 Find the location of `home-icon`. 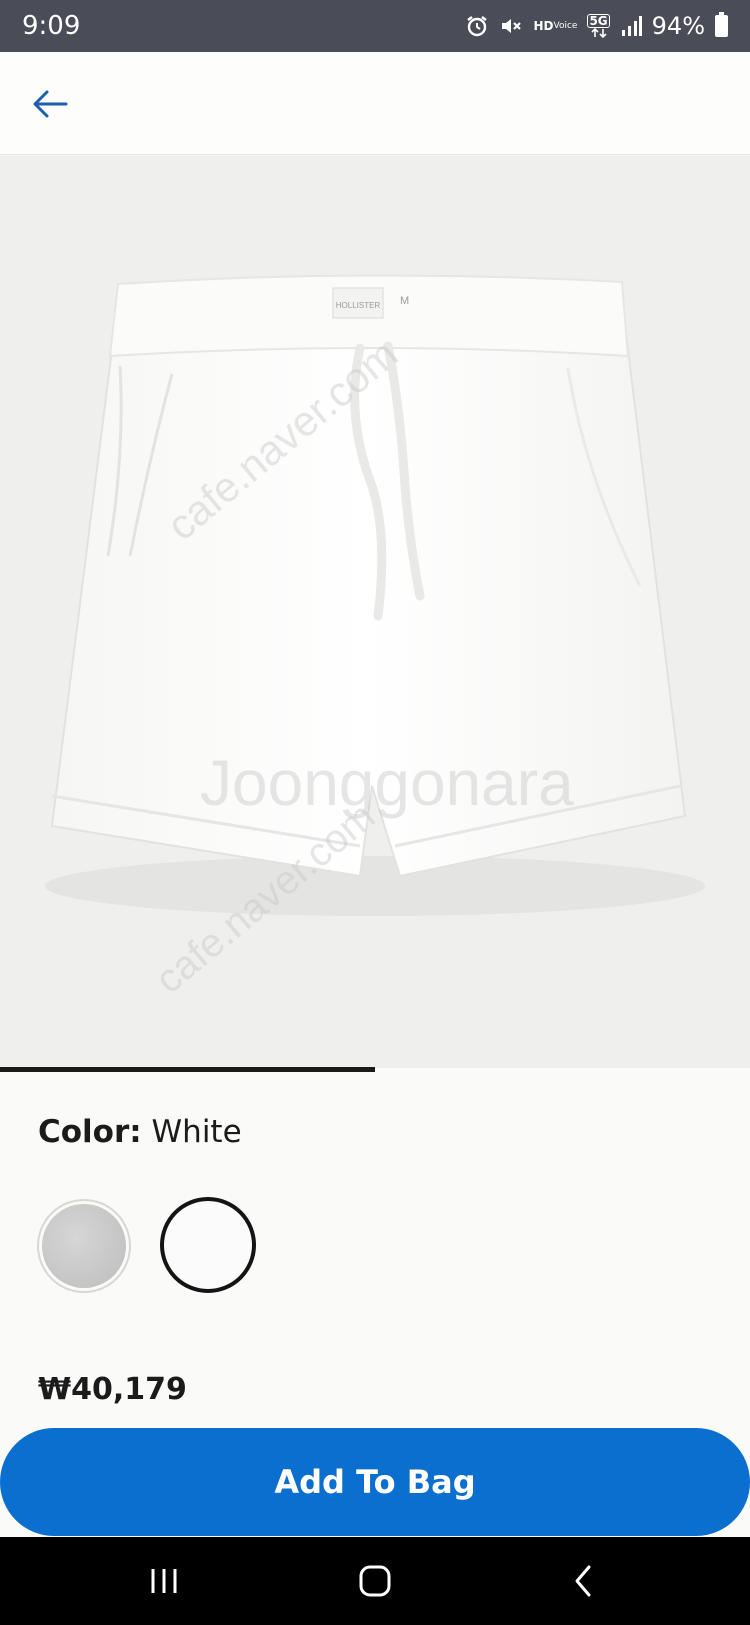

home-icon is located at coordinates (375, 1581).